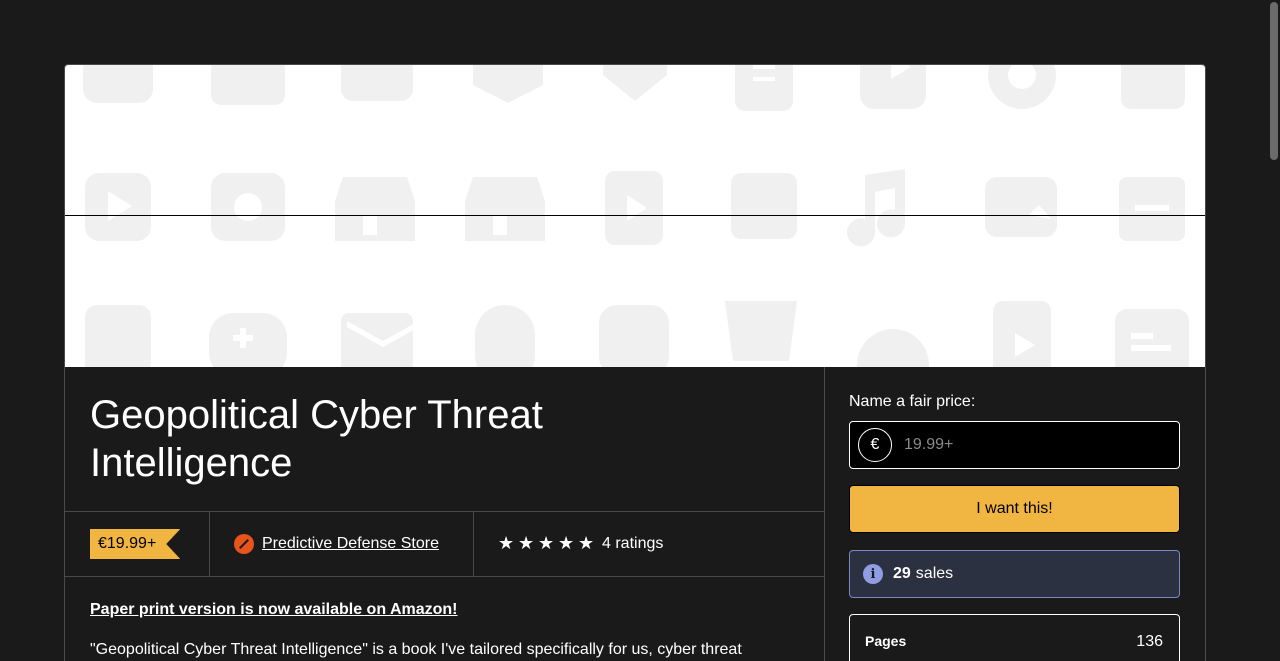 This screenshot has width=1280, height=661. What do you see at coordinates (632, 544) in the screenshot?
I see `ratings-count: 4 ratings` at bounding box center [632, 544].